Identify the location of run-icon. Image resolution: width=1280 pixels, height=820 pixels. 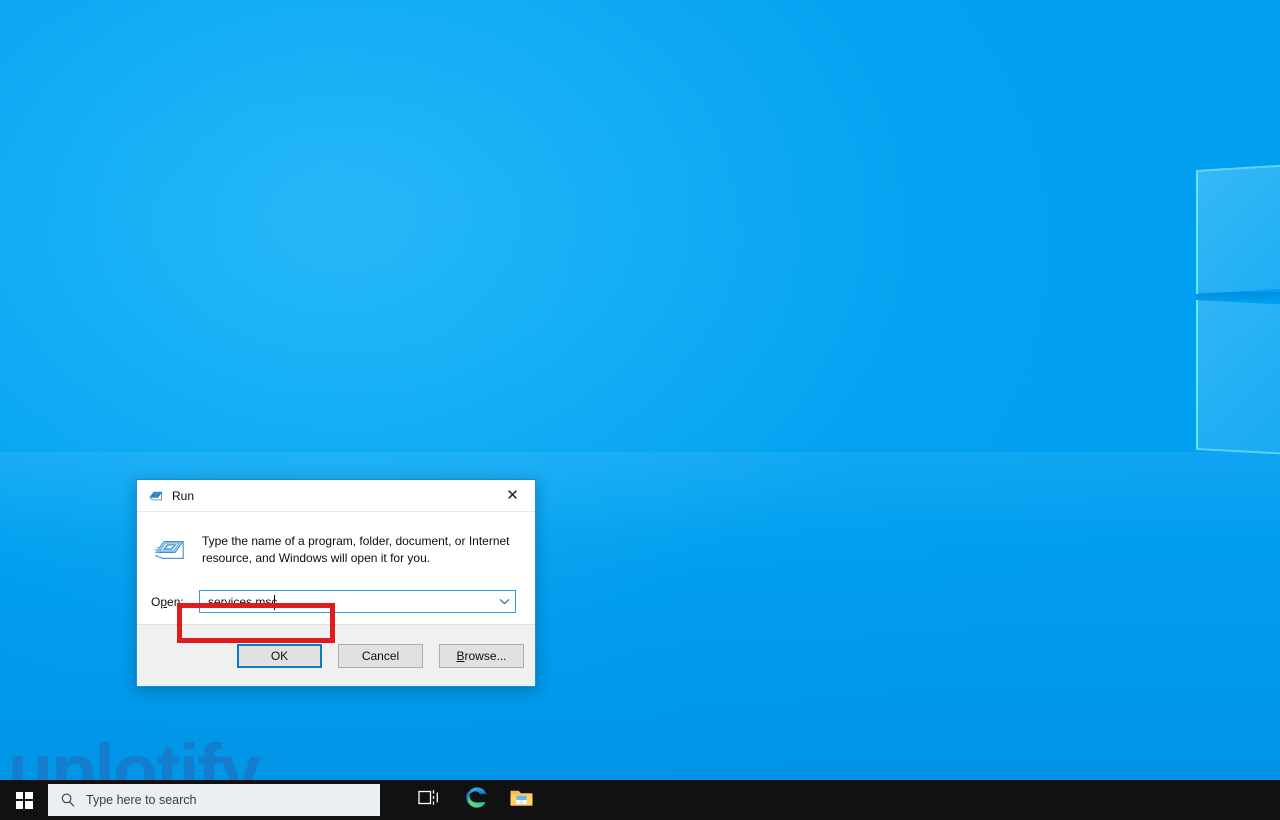
(156, 496).